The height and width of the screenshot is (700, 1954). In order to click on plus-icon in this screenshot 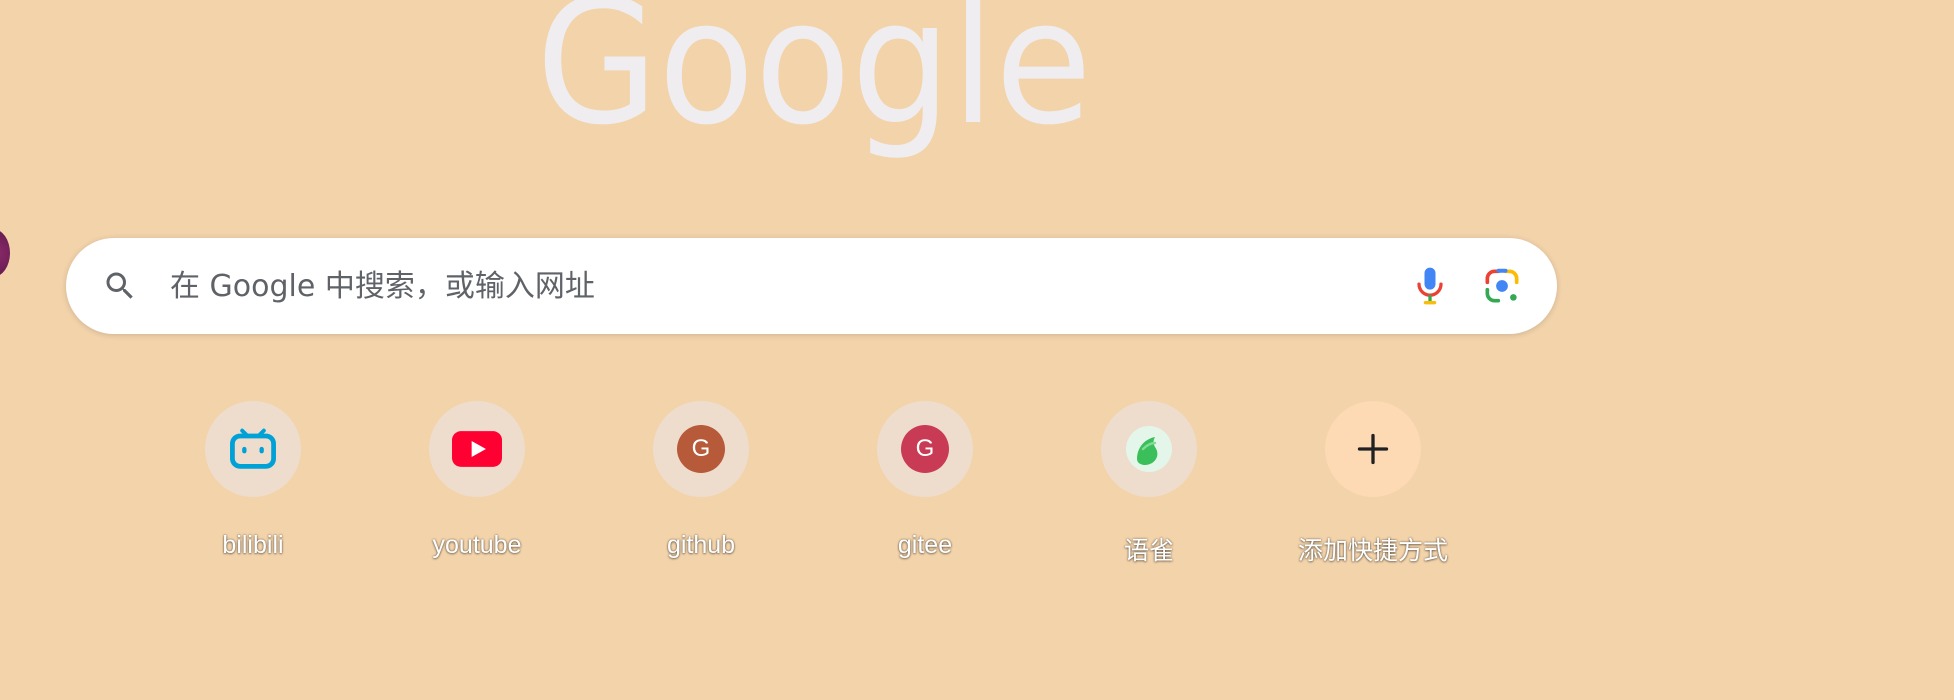, I will do `click(1373, 449)`.